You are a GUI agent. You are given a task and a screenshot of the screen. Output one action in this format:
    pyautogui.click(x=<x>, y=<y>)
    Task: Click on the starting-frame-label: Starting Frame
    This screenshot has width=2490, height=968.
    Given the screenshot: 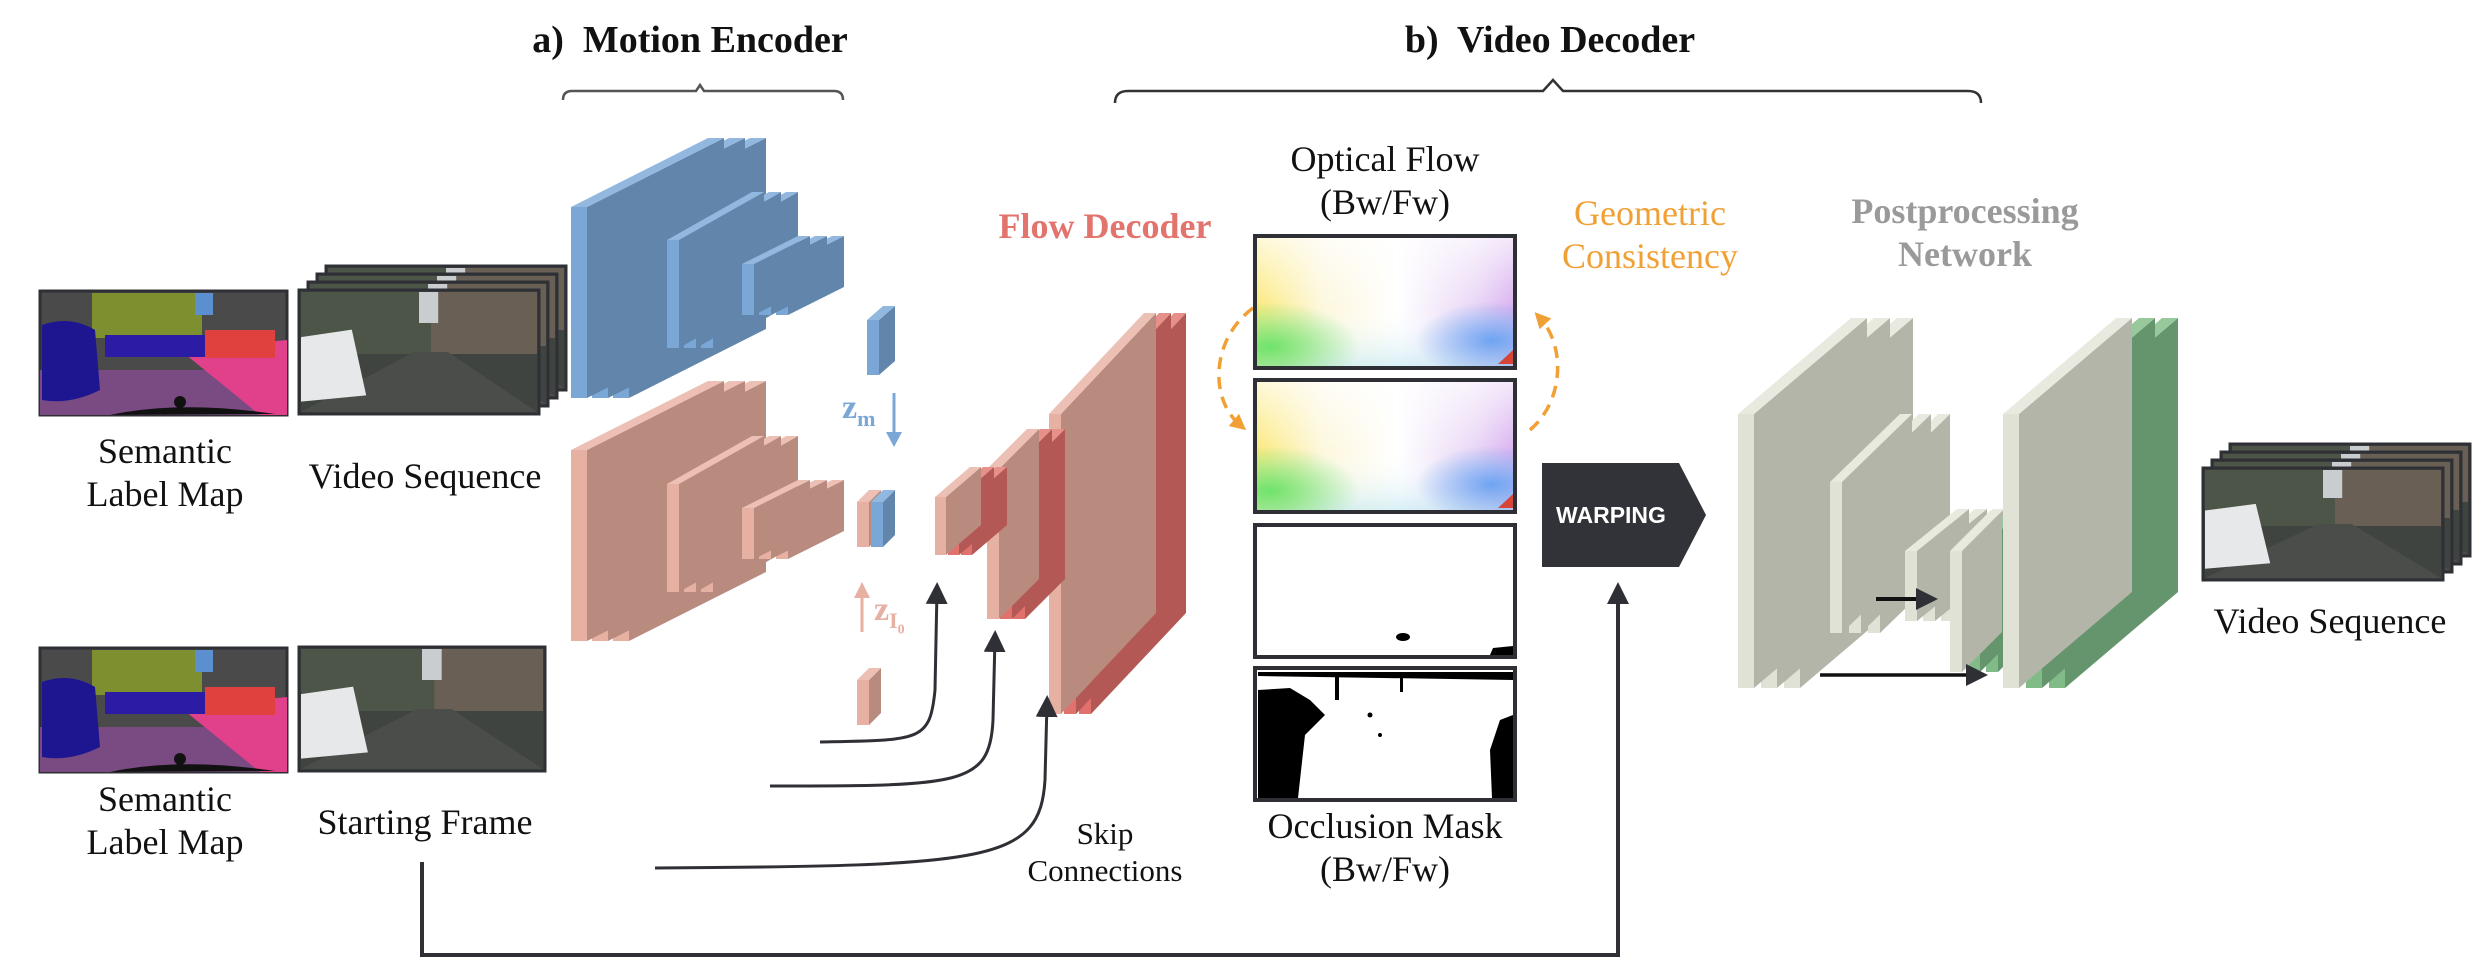 What is the action you would take?
    pyautogui.click(x=425, y=822)
    